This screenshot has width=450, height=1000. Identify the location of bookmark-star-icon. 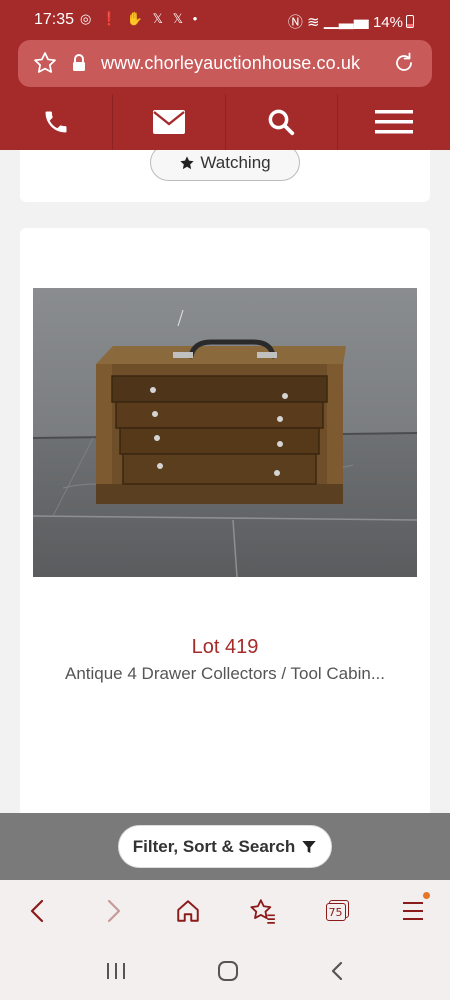
(45, 65).